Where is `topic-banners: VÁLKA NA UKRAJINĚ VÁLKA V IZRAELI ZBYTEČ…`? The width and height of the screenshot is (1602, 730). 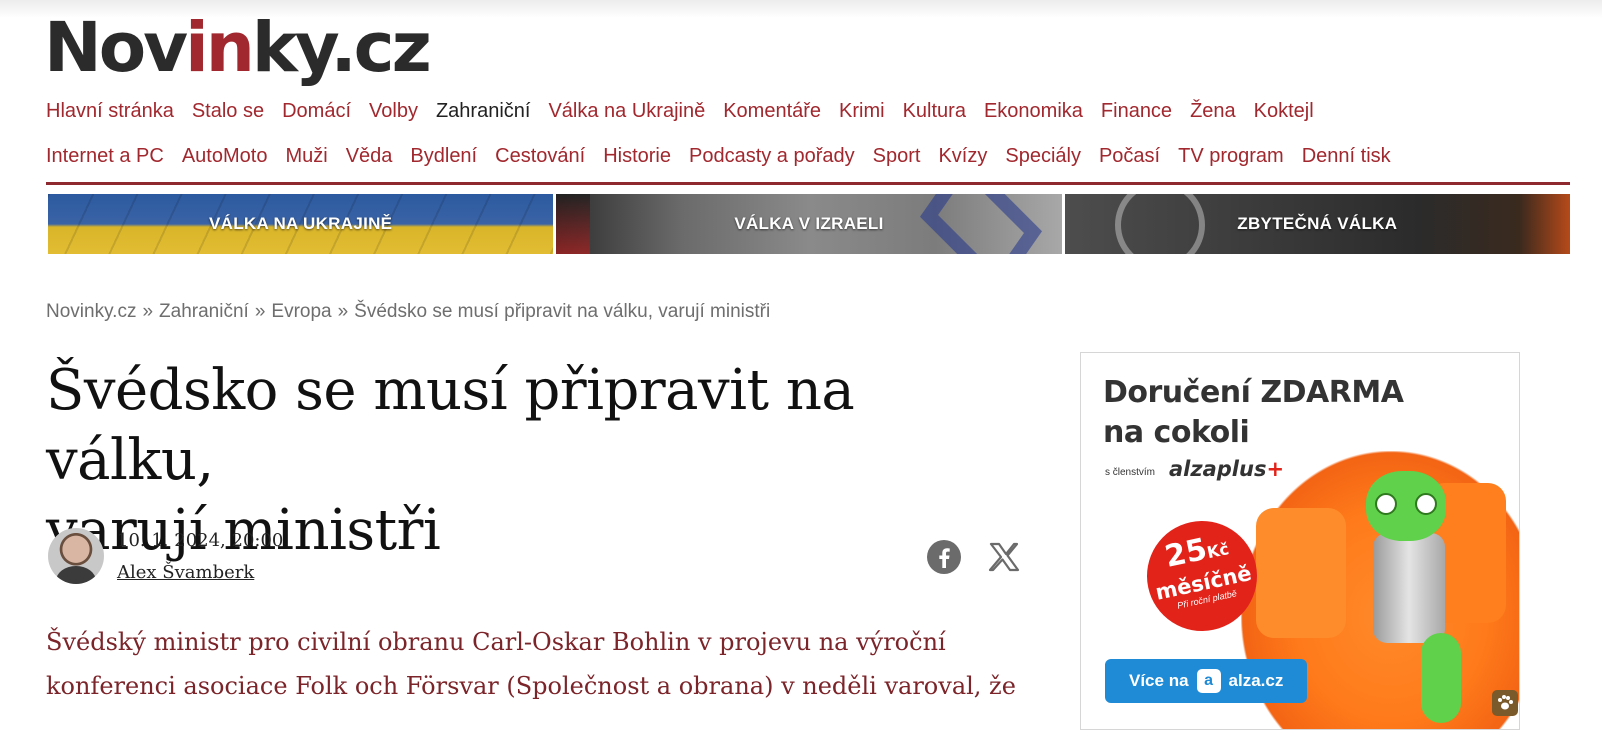
topic-banners: VÁLKA NA UKRAJINĚ VÁLKA V IZRAELI ZBYTEČ… is located at coordinates (809, 224).